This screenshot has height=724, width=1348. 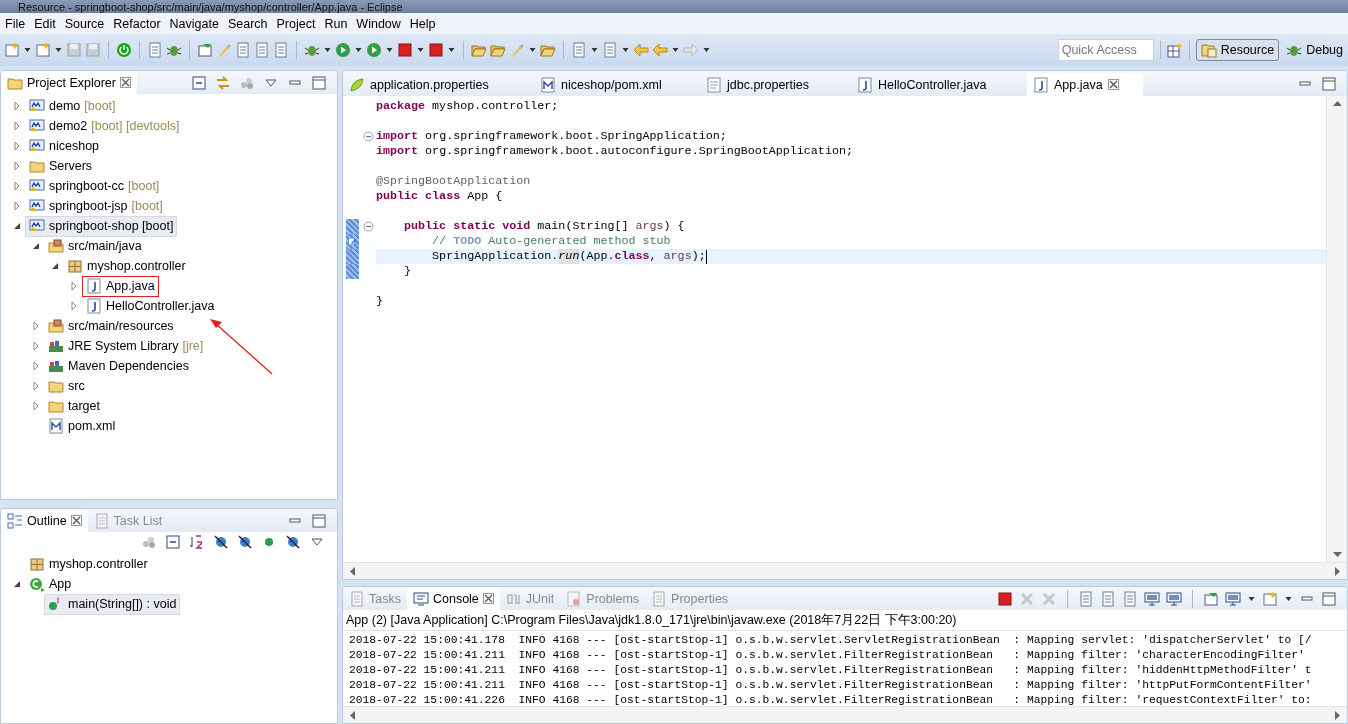 What do you see at coordinates (714, 84) in the screenshot?
I see `text-file-icon` at bounding box center [714, 84].